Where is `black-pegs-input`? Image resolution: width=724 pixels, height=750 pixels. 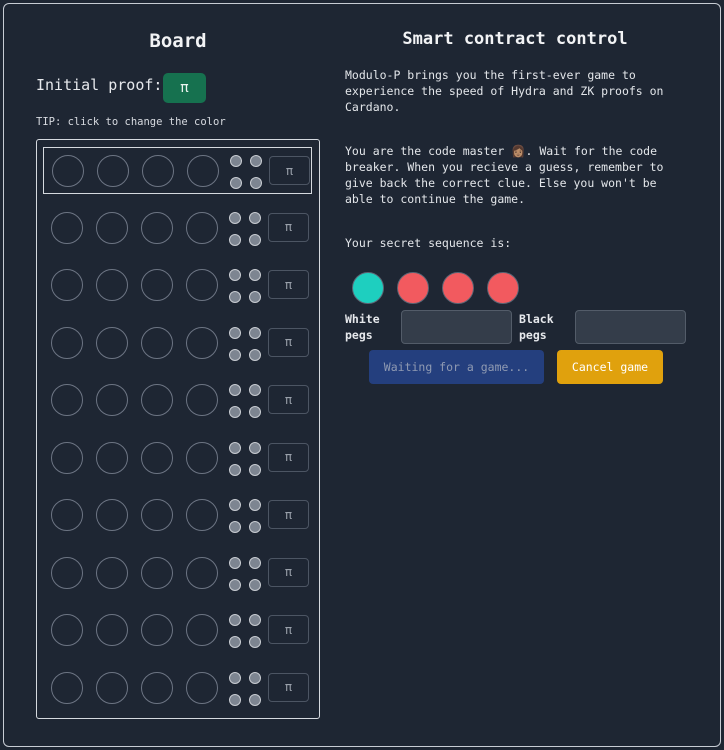
black-pegs-input is located at coordinates (630, 327).